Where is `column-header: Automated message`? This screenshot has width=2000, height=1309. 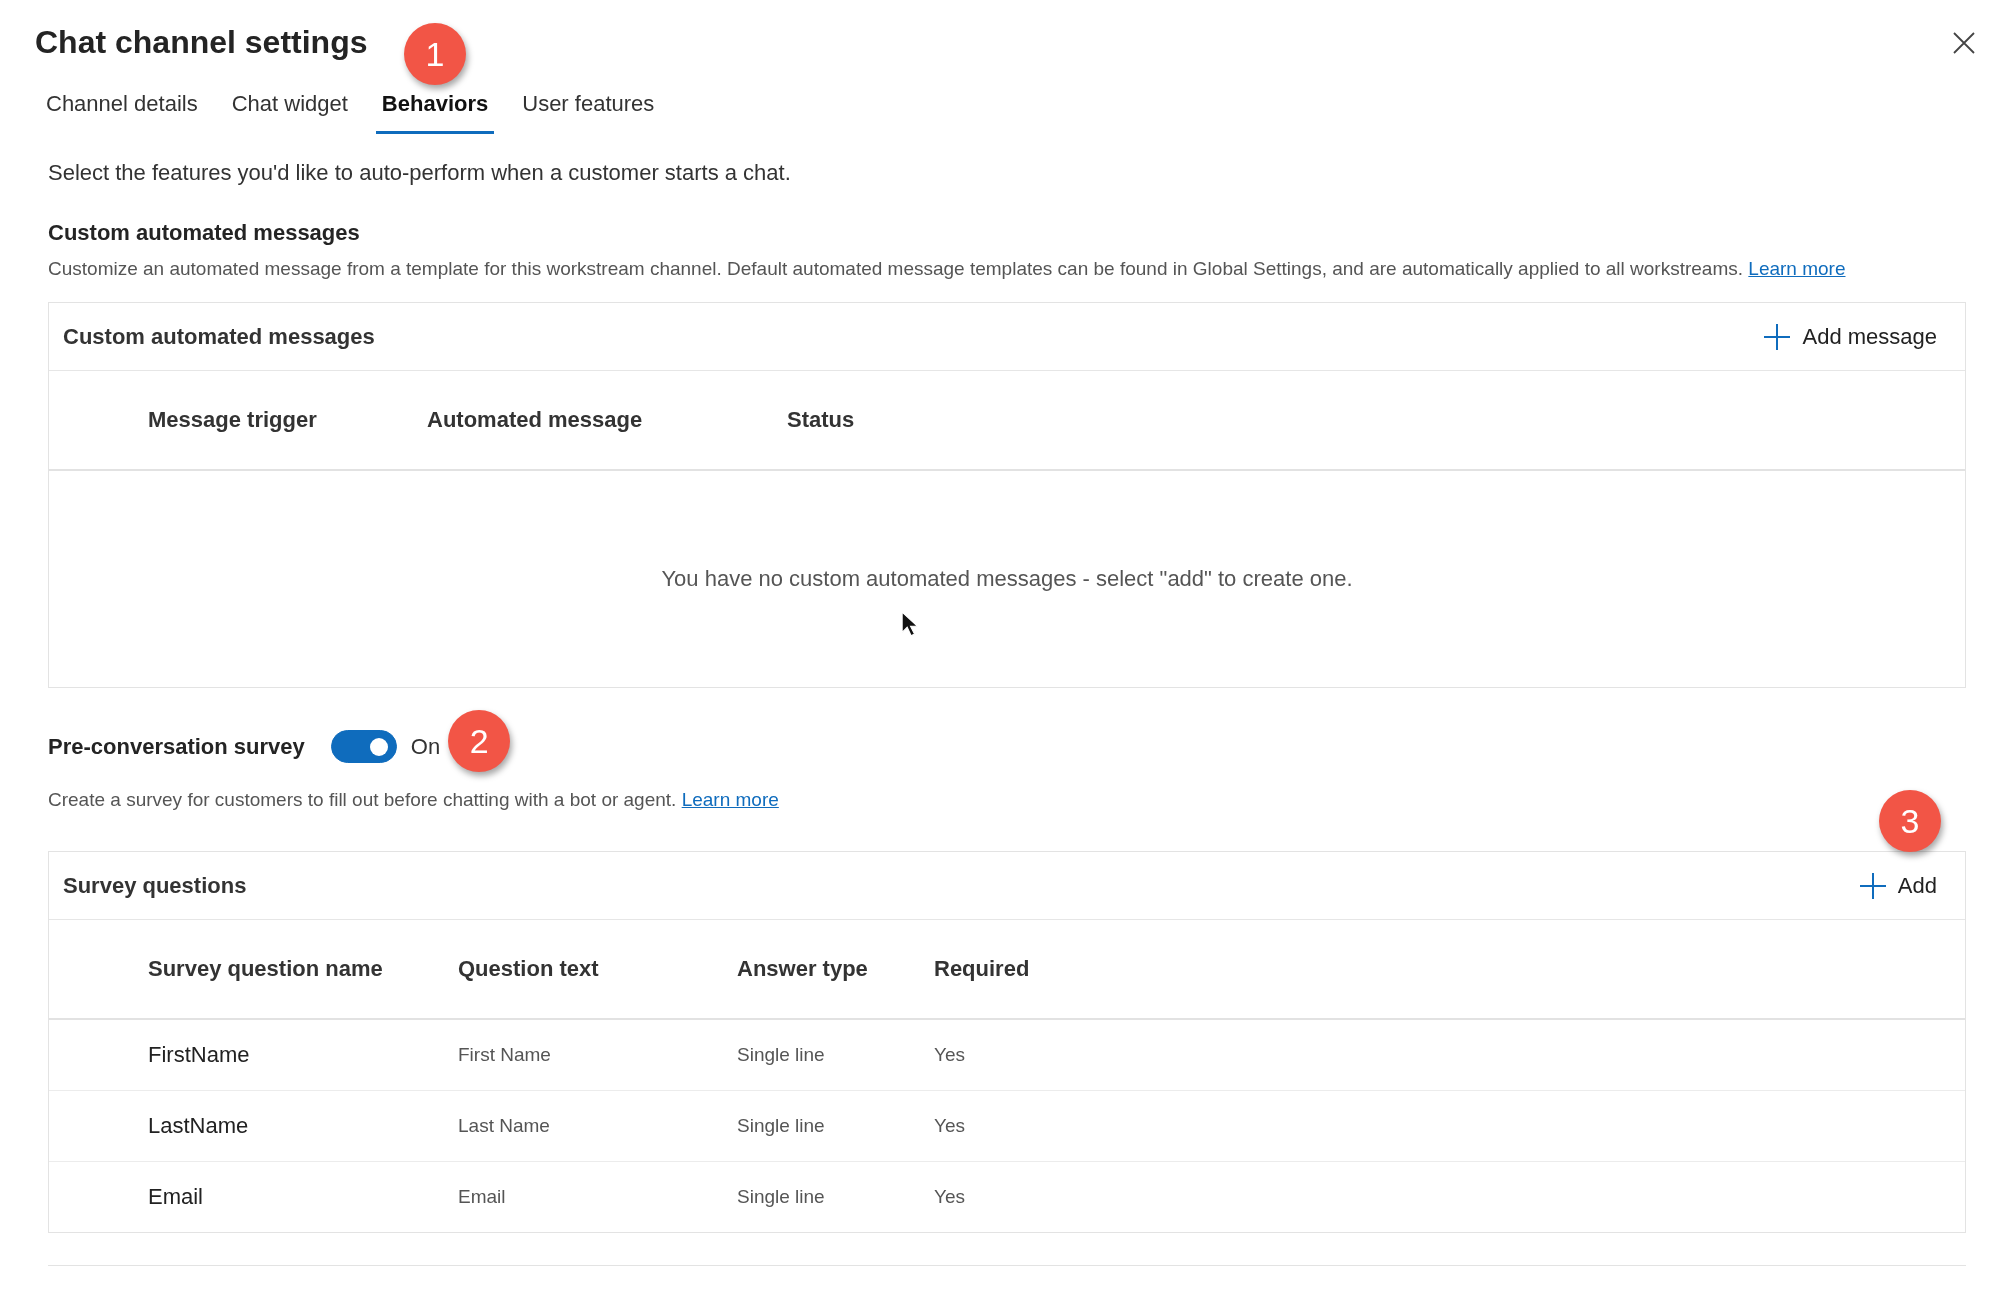
column-header: Automated message is located at coordinates (535, 420).